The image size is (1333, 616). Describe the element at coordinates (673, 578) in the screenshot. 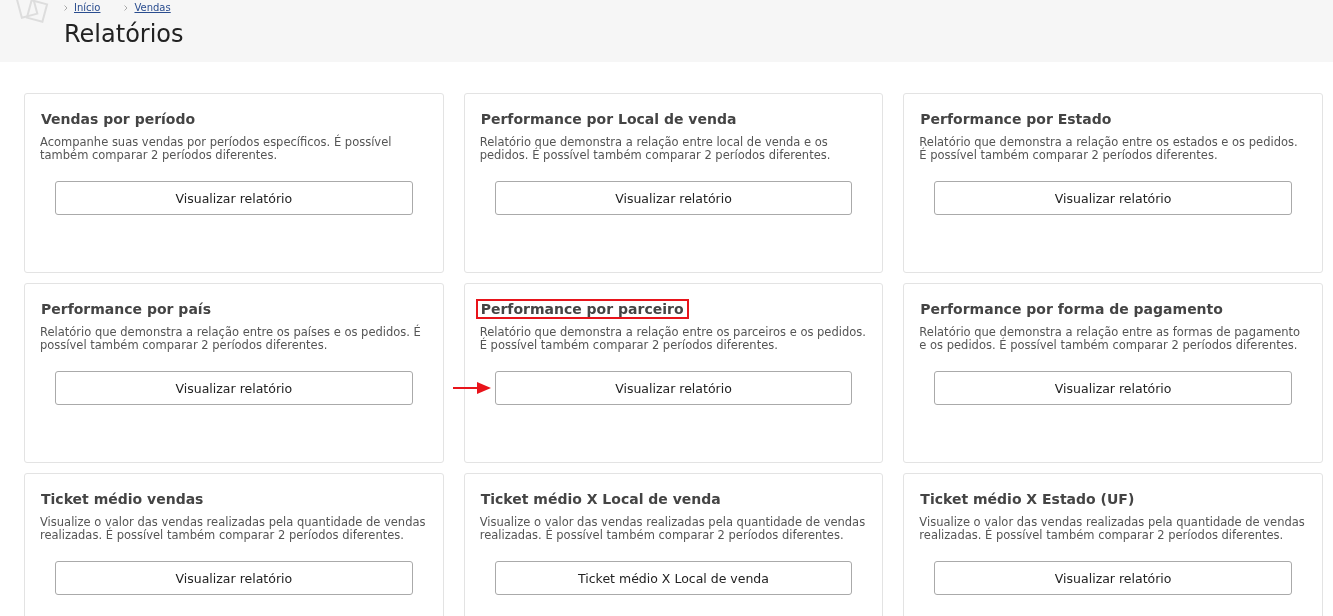

I see `view-report-button: Ticket médio X Local de venda` at that location.